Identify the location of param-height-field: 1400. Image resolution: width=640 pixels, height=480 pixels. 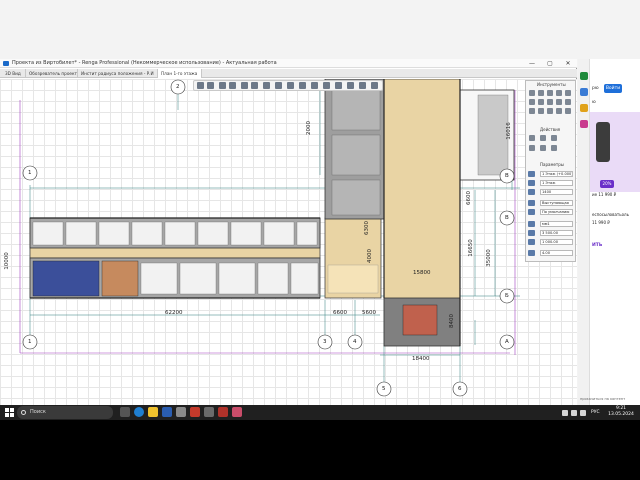
(556, 192).